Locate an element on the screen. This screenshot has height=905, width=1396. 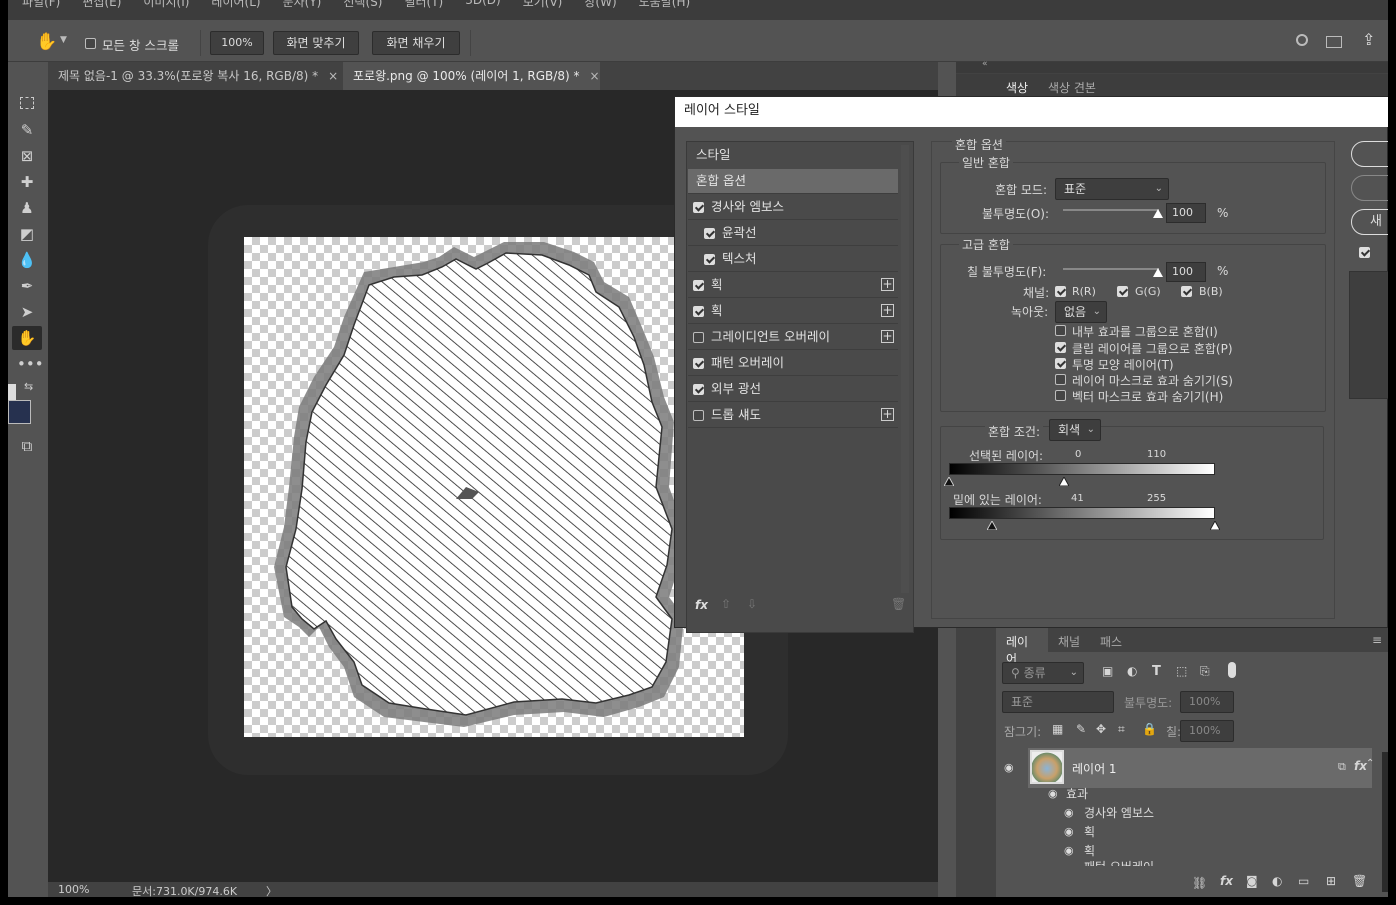
chevron-up-icon: ⌃ is located at coordinates (1370, 763).